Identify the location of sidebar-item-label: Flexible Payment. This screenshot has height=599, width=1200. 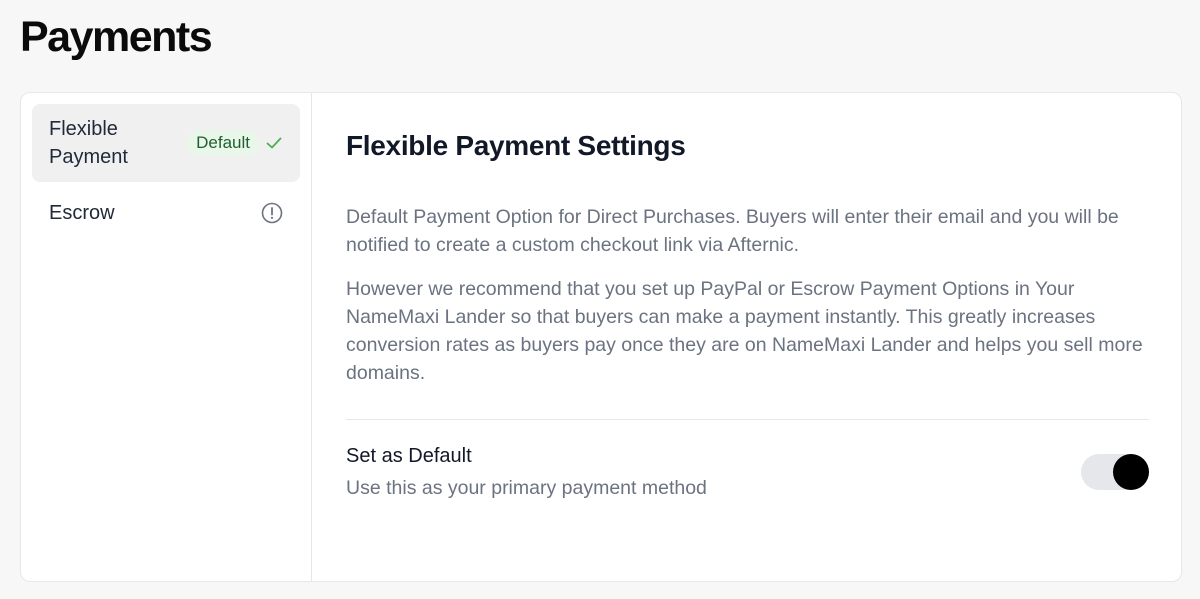
(88, 143).